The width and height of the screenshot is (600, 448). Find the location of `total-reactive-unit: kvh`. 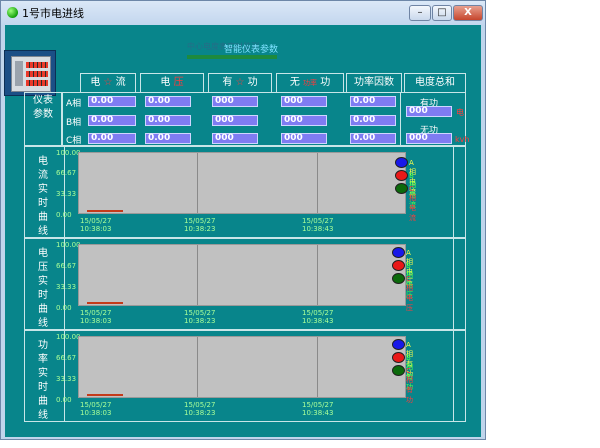

total-reactive-unit: kvh is located at coordinates (462, 139).